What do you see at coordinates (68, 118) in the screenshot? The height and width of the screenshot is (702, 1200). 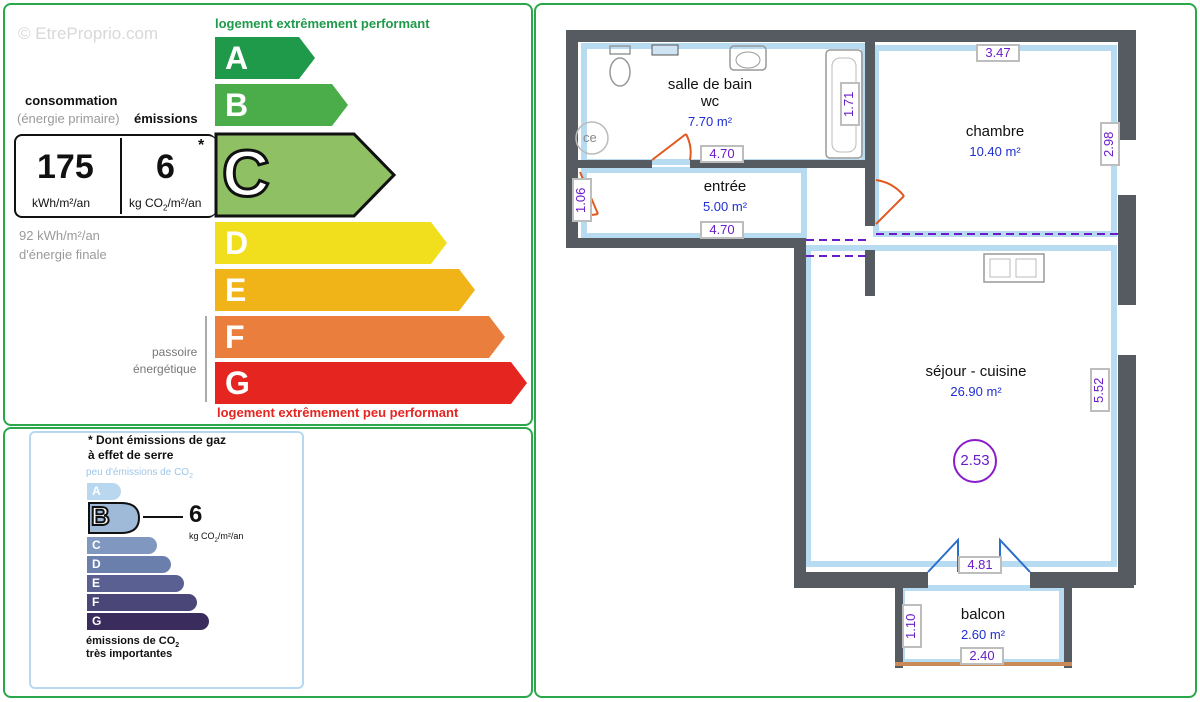 I see `consumption-subtitle: (énergie primaire)` at bounding box center [68, 118].